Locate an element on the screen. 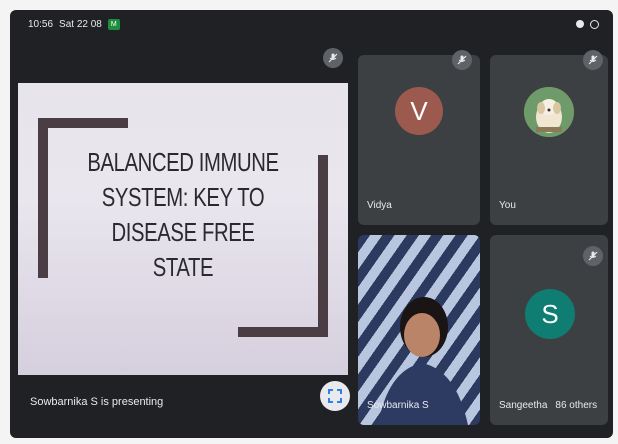 The width and height of the screenshot is (618, 444). slide-title-line: SYSTEM: KEY TO is located at coordinates (183, 197).